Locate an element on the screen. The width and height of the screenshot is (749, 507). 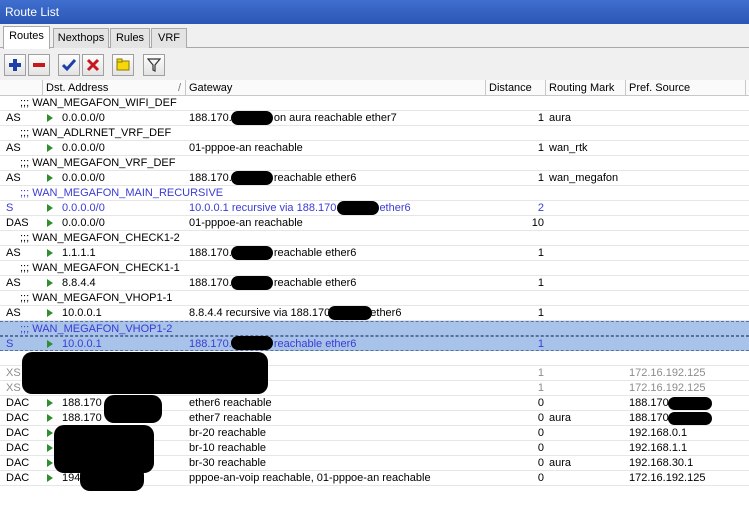
column-header-flags is located at coordinates (21, 88).